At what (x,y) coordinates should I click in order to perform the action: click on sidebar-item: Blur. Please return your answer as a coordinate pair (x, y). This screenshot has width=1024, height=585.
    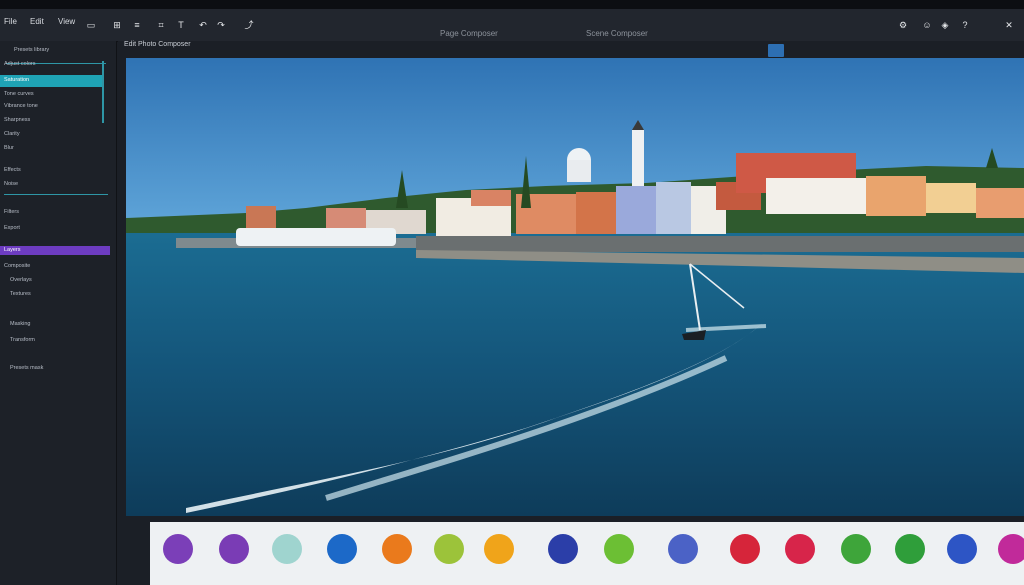
    Looking at the image, I should click on (9, 148).